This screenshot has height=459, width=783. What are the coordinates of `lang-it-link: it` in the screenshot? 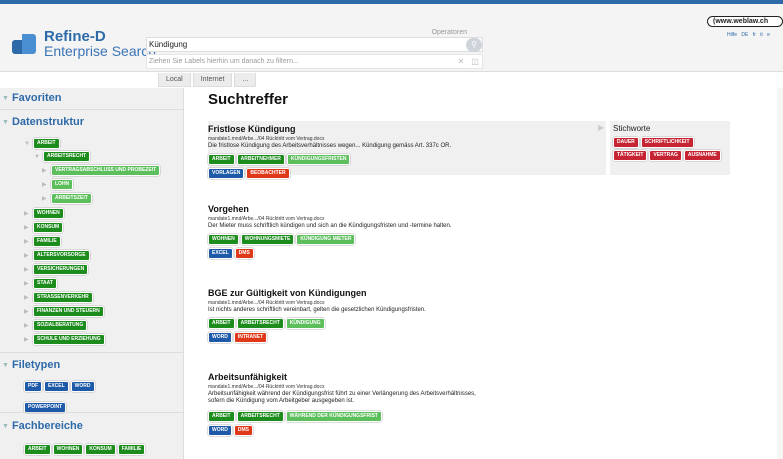 It's located at (761, 35).